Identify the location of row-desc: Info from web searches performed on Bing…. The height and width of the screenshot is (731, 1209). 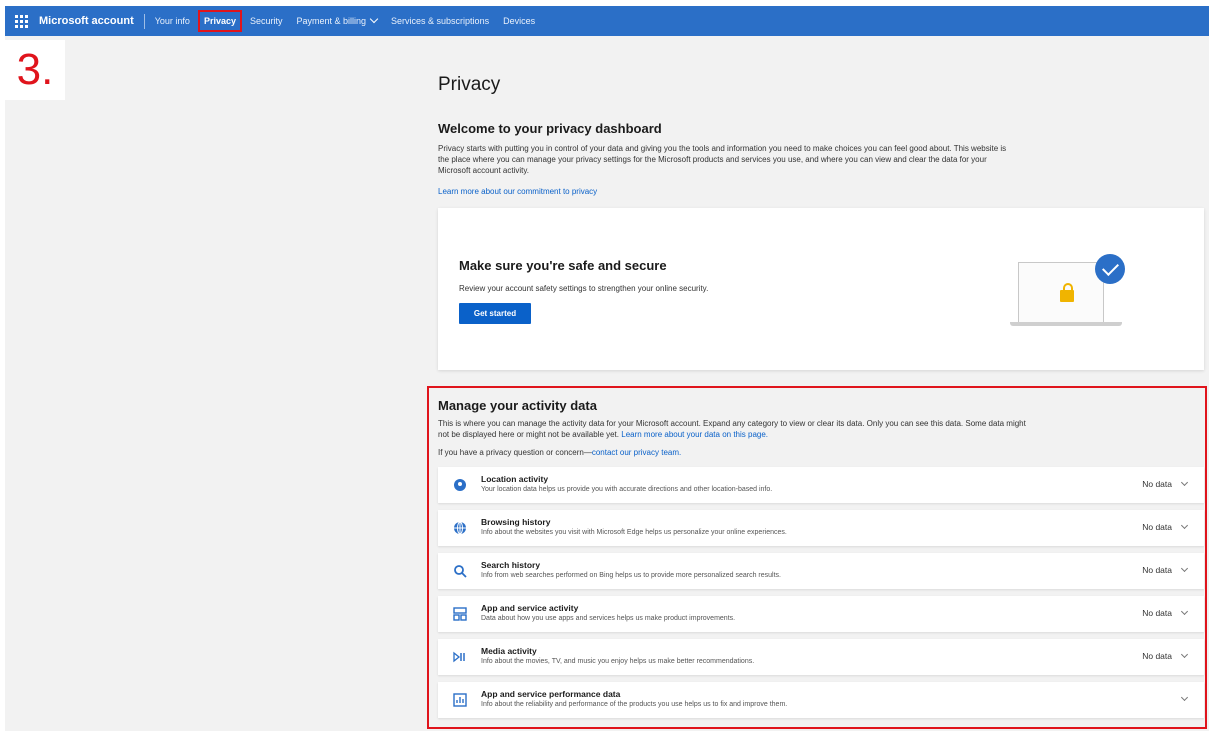
(631, 575).